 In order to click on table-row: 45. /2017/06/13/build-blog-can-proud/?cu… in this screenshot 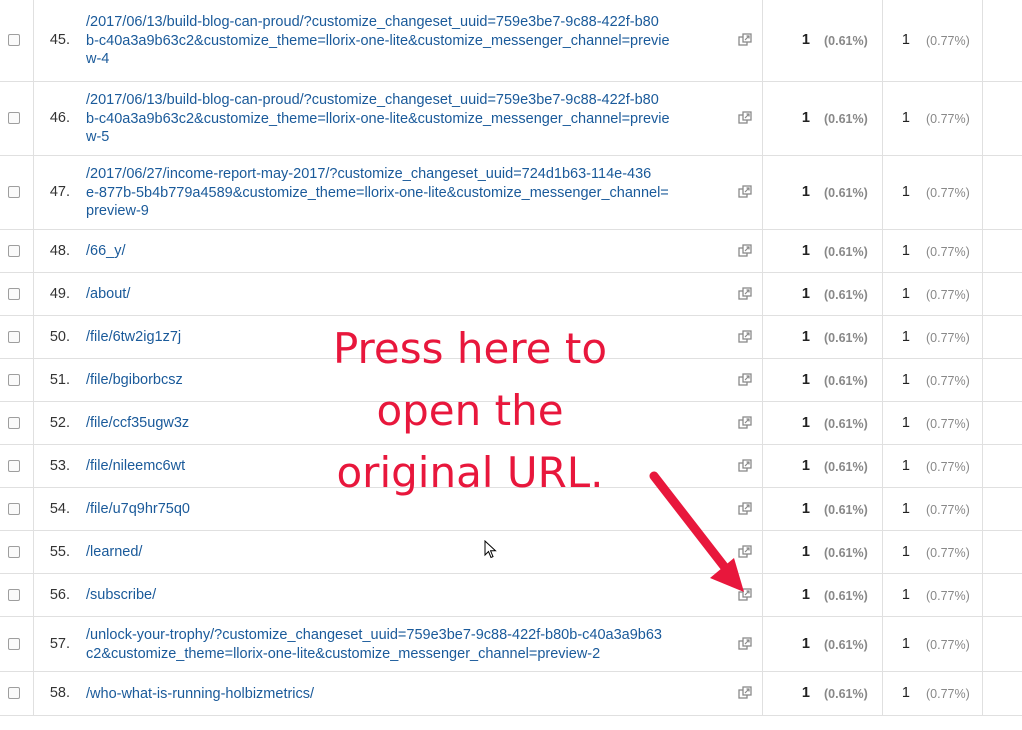, I will do `click(511, 41)`.